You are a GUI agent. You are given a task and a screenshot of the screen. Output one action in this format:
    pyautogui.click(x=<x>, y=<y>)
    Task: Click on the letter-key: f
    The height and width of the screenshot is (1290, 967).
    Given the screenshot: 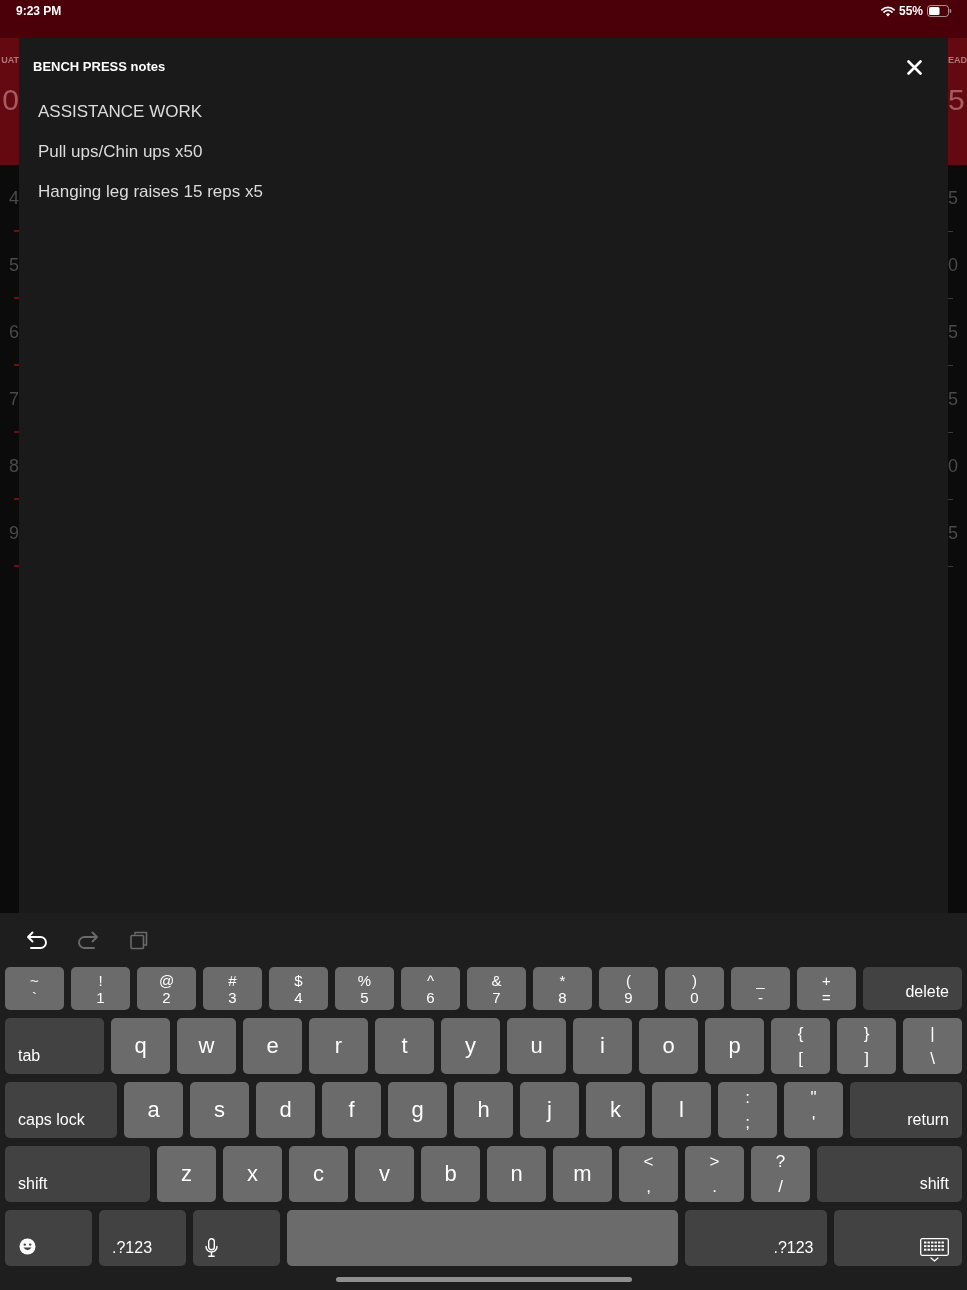 What is the action you would take?
    pyautogui.click(x=351, y=1110)
    